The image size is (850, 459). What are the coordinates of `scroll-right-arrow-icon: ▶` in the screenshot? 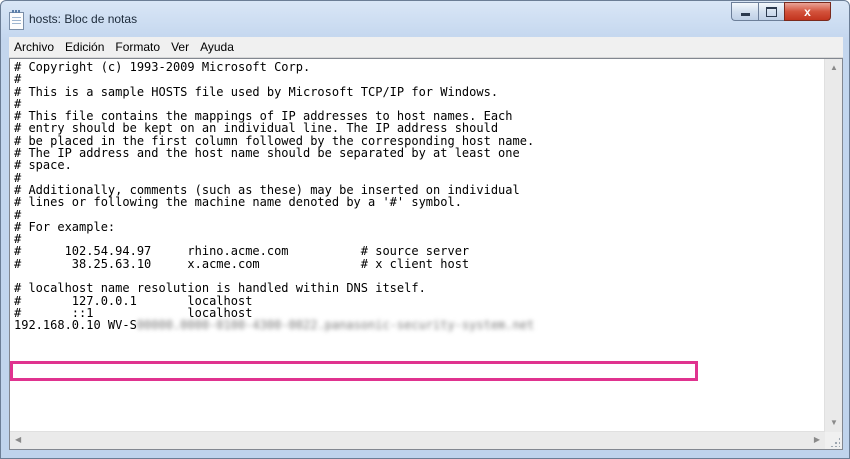 It's located at (817, 440).